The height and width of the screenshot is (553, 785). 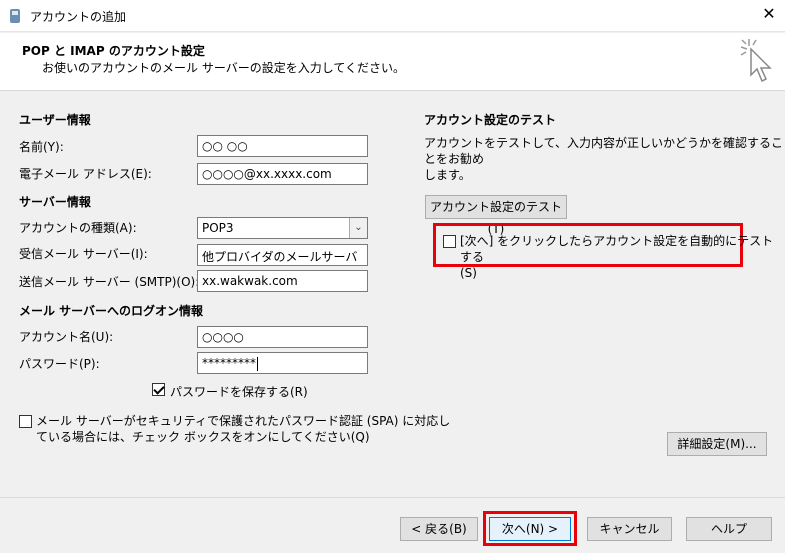 What do you see at coordinates (239, 391) in the screenshot?
I see `save-password-label: パスワードを保存する(R)` at bounding box center [239, 391].